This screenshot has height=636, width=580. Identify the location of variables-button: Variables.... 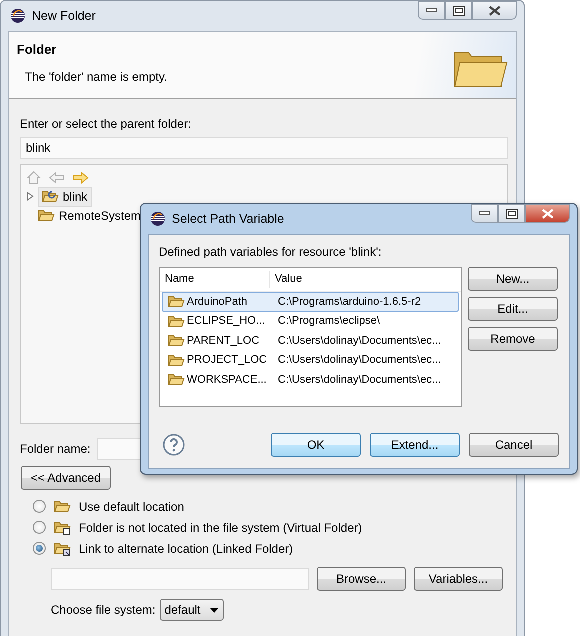
(458, 579).